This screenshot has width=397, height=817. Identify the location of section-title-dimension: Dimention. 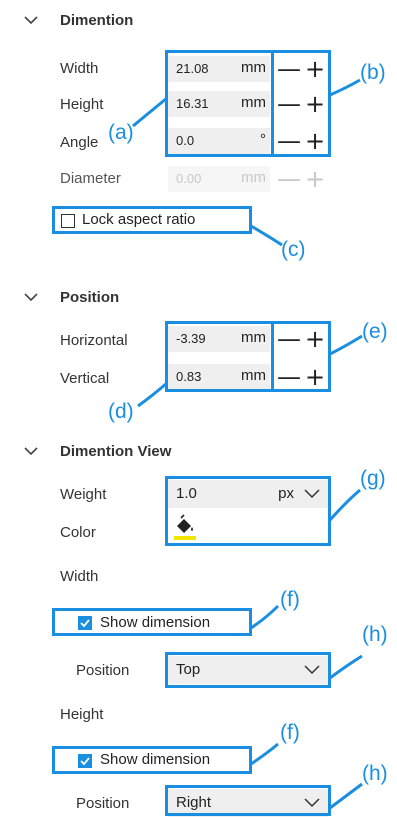
(96, 20).